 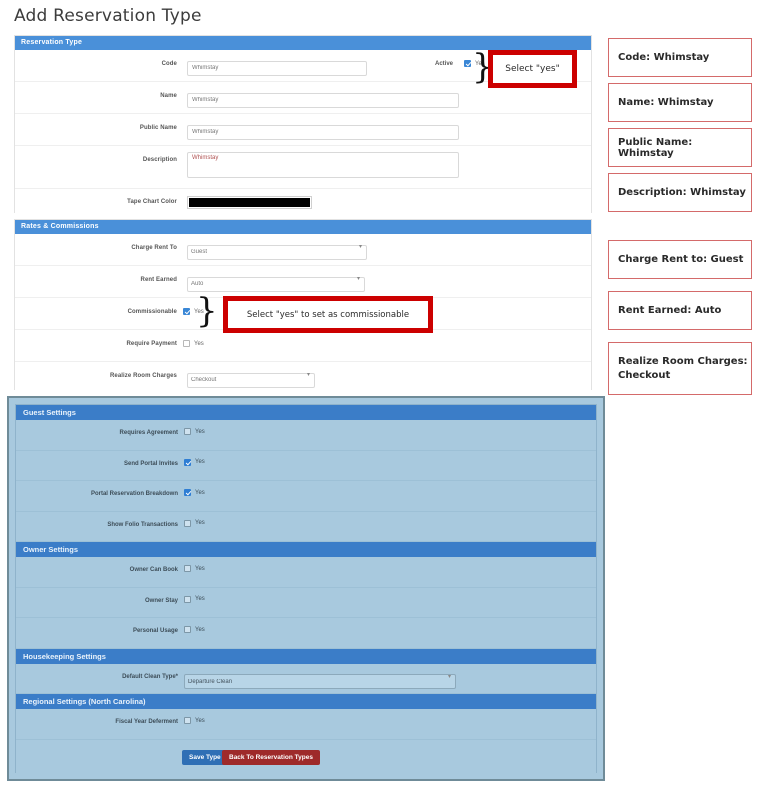 I want to click on label-requires-agreement: Requires Agreement, so click(x=148, y=433).